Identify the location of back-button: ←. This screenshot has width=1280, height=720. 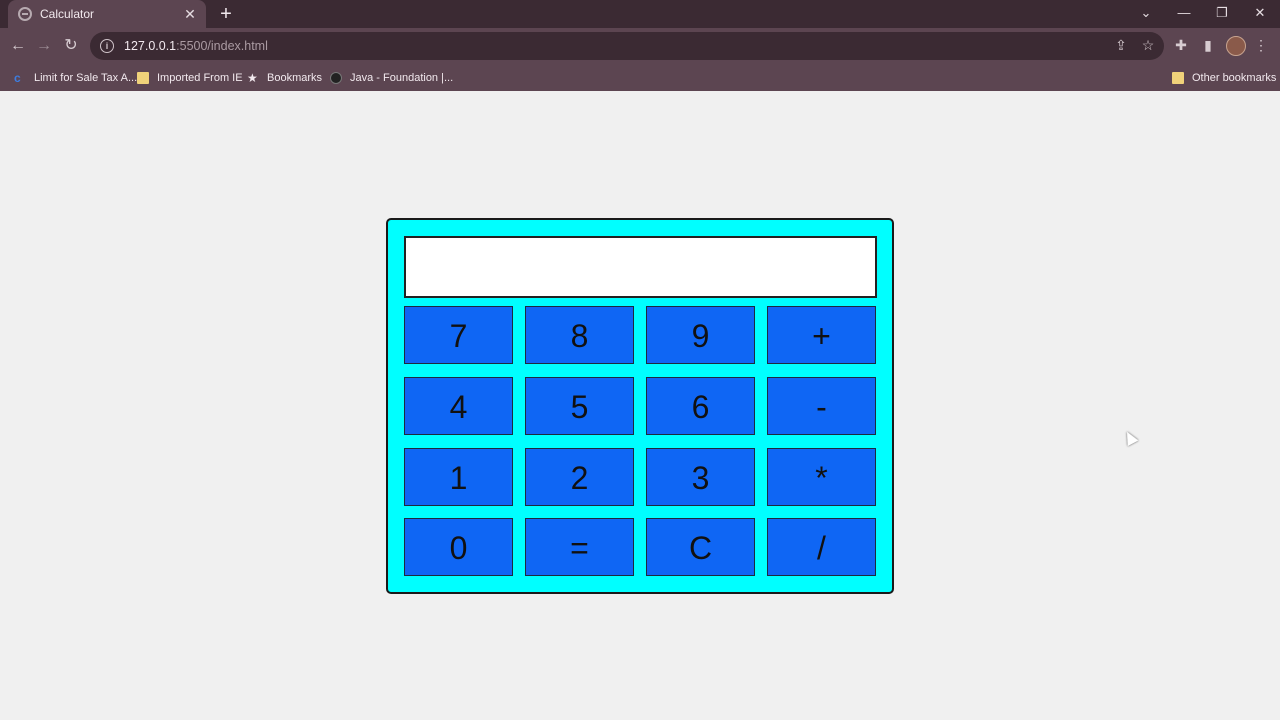
(18, 46).